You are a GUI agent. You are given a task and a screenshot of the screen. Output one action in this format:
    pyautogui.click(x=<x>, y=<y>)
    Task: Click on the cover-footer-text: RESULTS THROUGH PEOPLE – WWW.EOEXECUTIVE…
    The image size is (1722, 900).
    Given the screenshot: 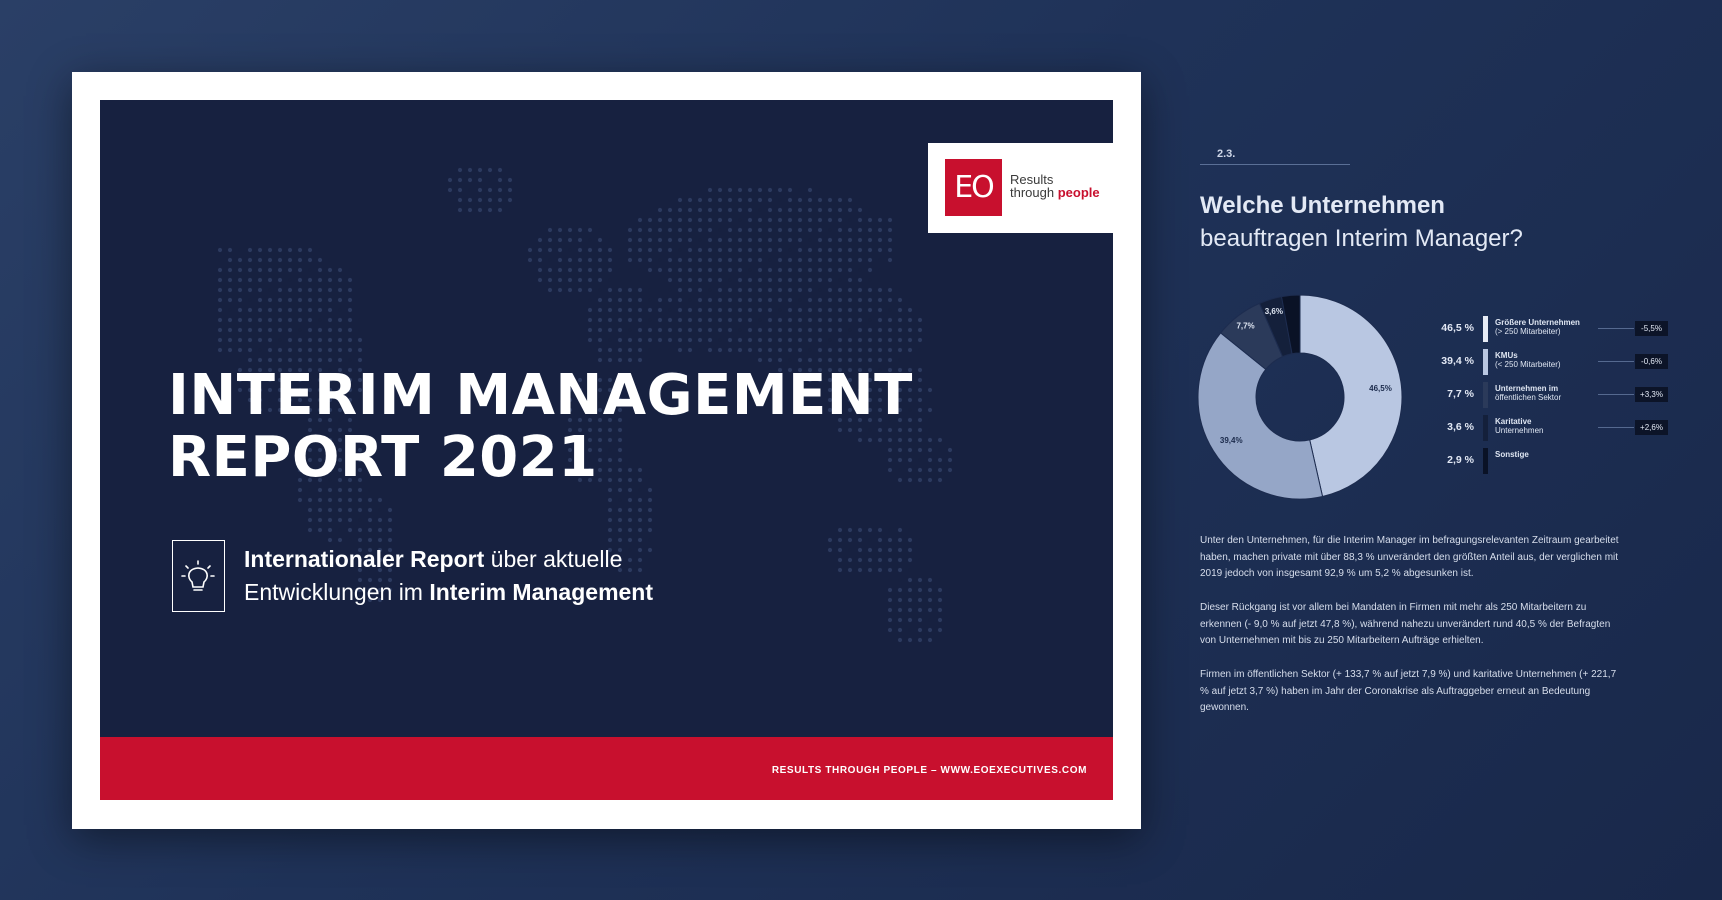 What is the action you would take?
    pyautogui.click(x=929, y=770)
    